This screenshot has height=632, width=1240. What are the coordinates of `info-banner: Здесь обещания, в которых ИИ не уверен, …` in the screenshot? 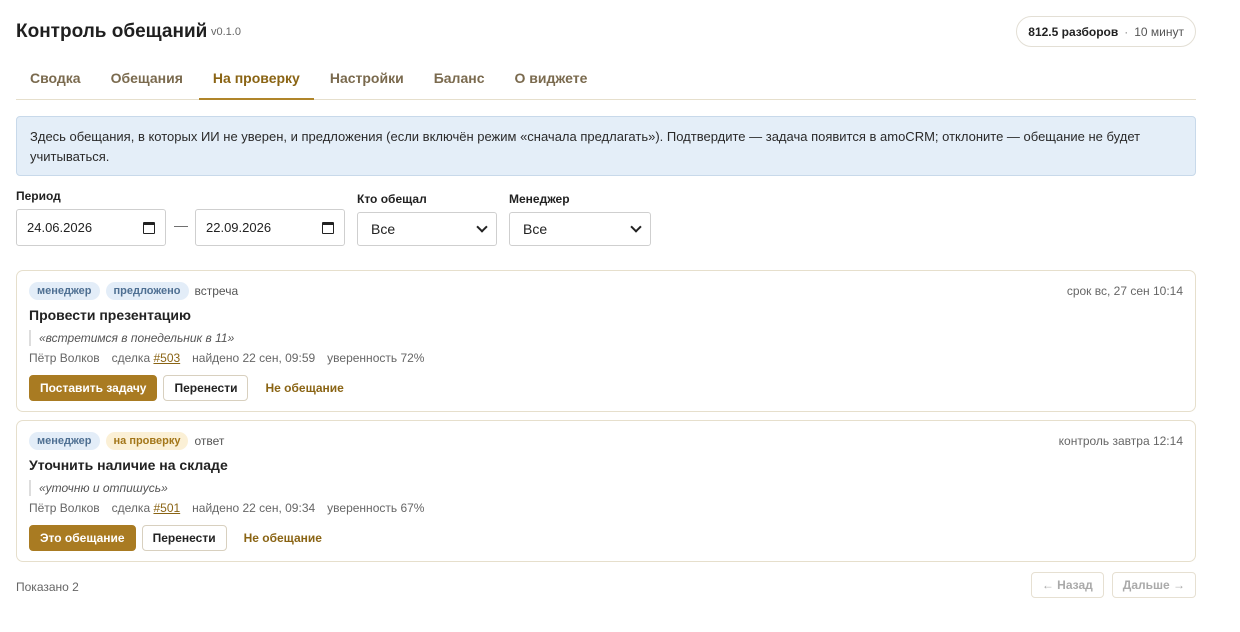 It's located at (606, 146).